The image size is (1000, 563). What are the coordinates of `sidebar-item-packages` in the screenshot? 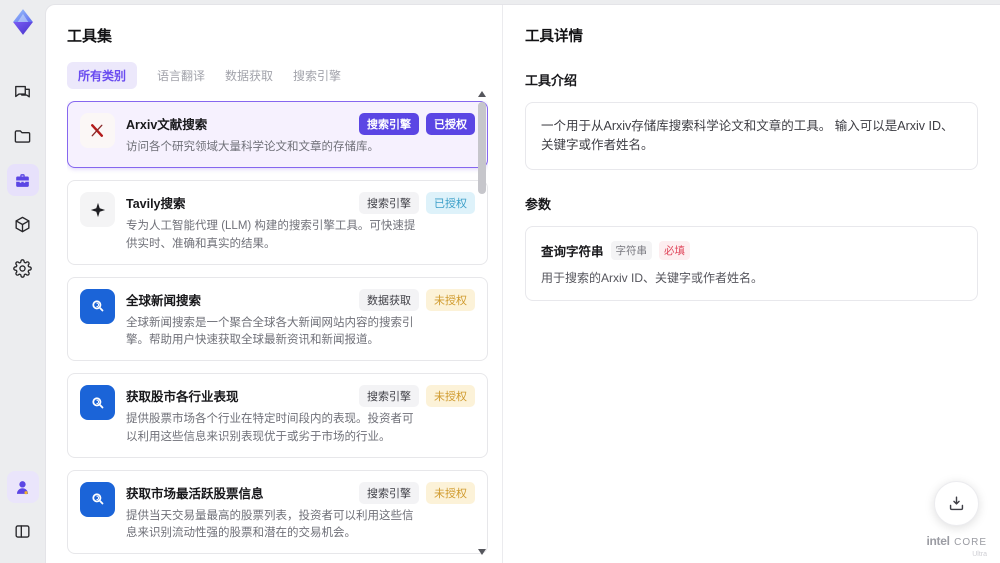 It's located at (23, 224).